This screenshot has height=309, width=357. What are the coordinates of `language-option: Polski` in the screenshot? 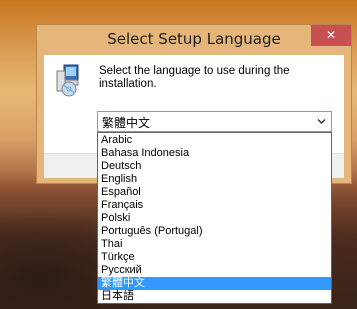 It's located at (214, 218).